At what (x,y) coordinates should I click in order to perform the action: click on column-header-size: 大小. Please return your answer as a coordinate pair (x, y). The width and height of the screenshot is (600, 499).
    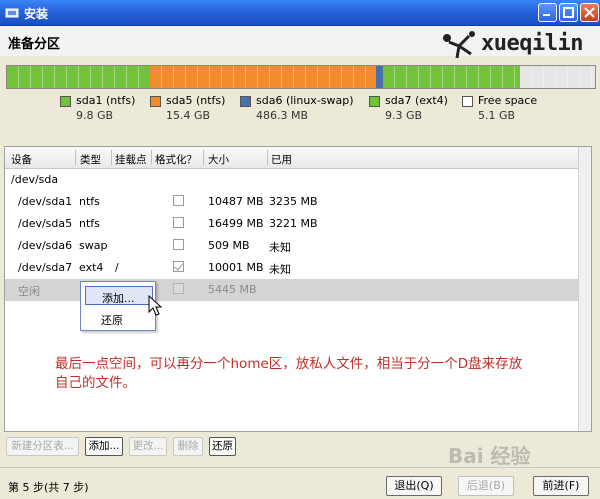
    Looking at the image, I should click on (218, 159).